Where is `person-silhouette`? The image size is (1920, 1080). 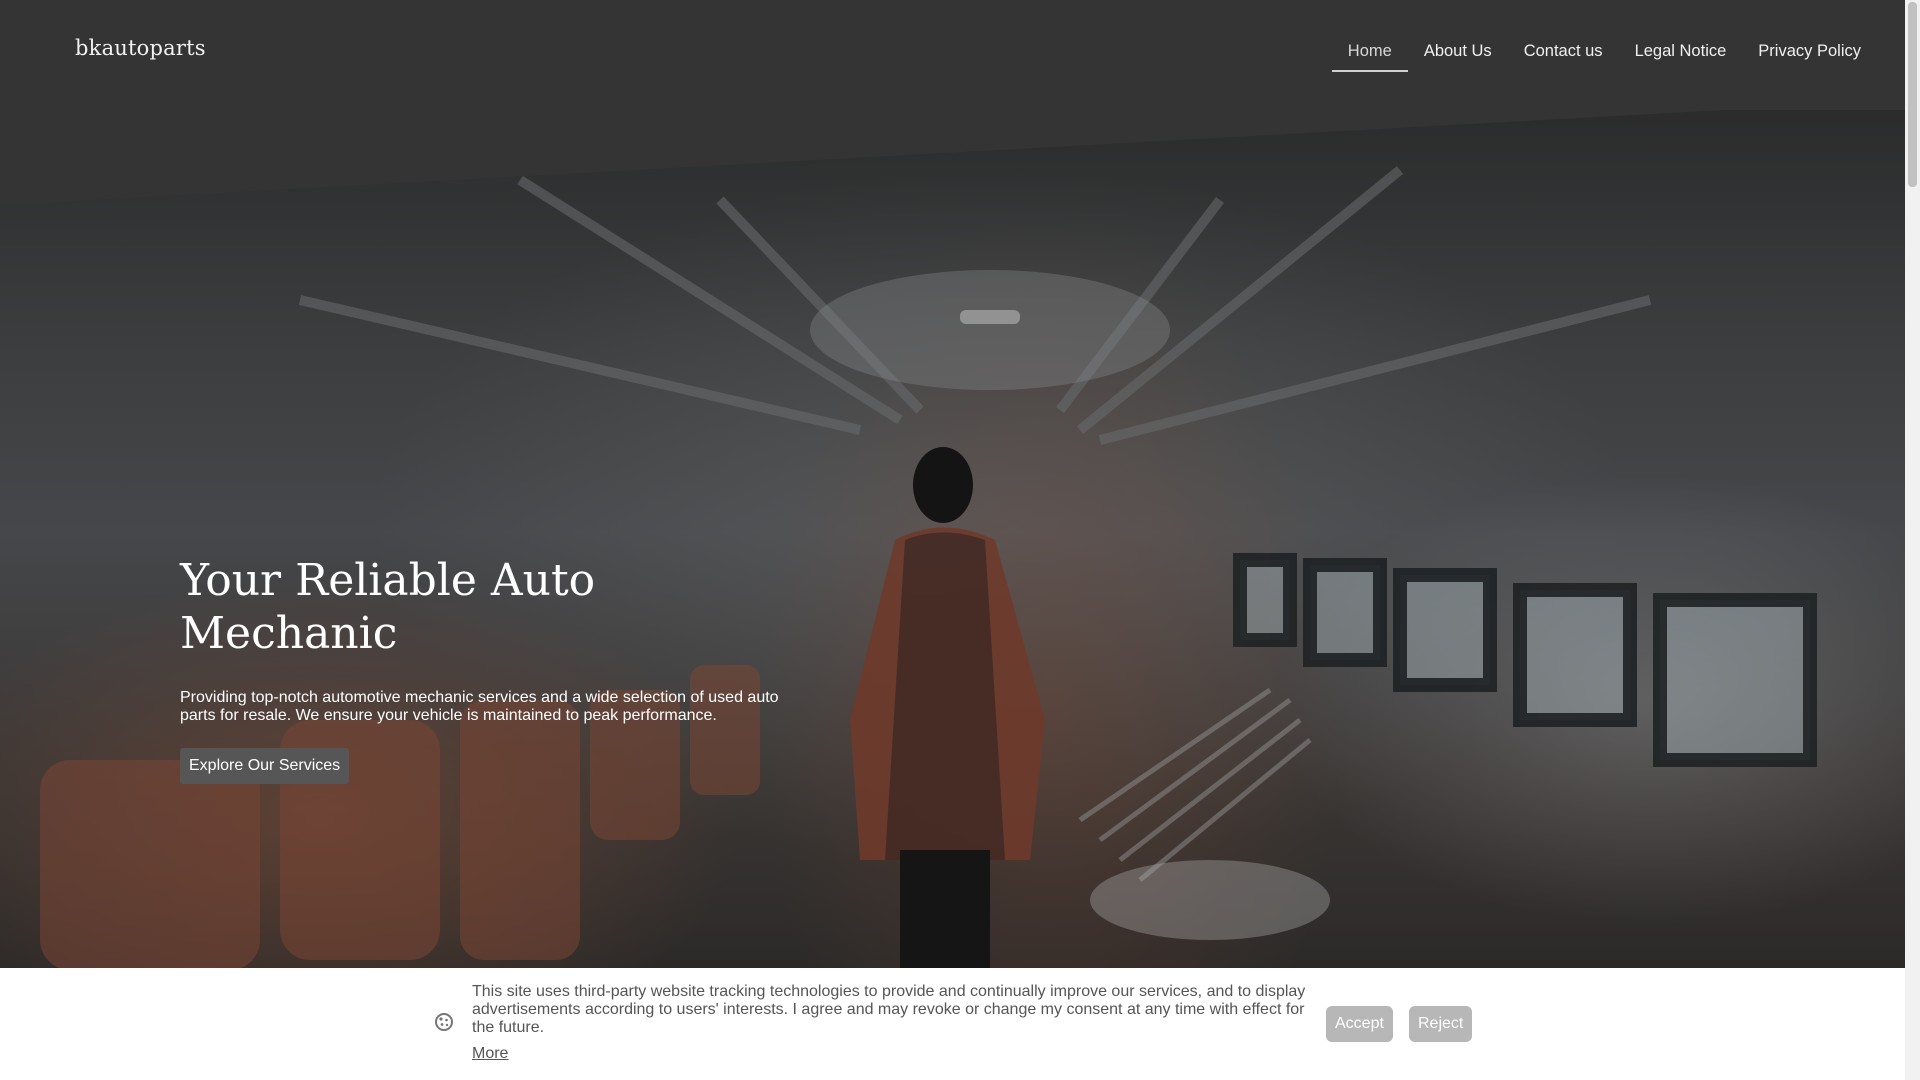
person-silhouette is located at coordinates (947, 707).